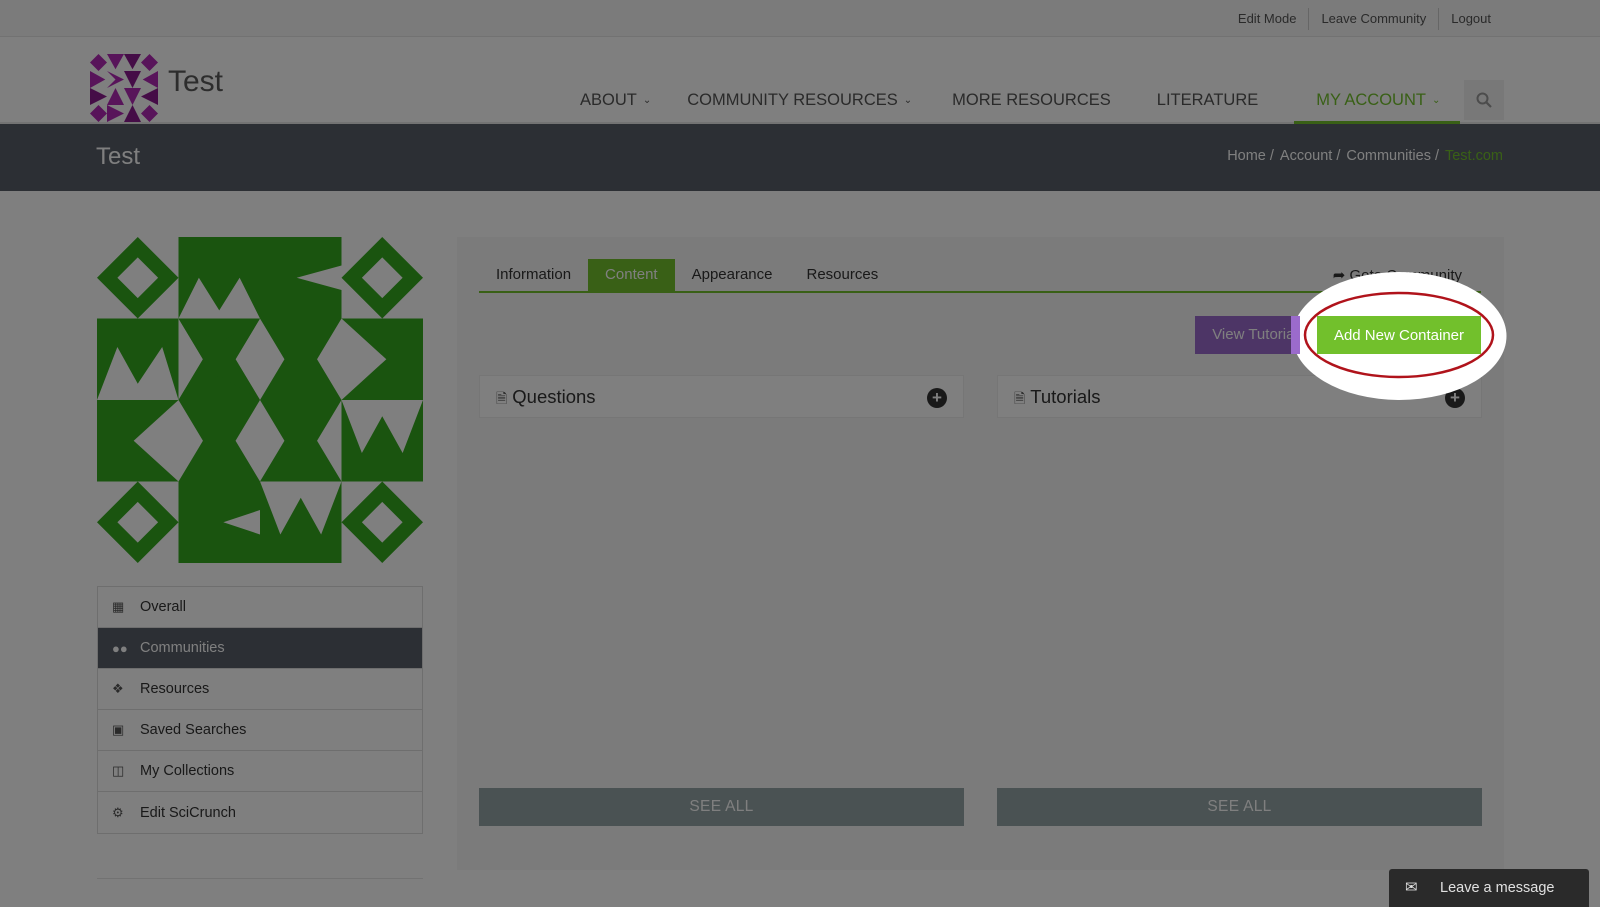 This screenshot has height=907, width=1600. I want to click on spotlight-highlight: al Add New Container, so click(1399, 336).